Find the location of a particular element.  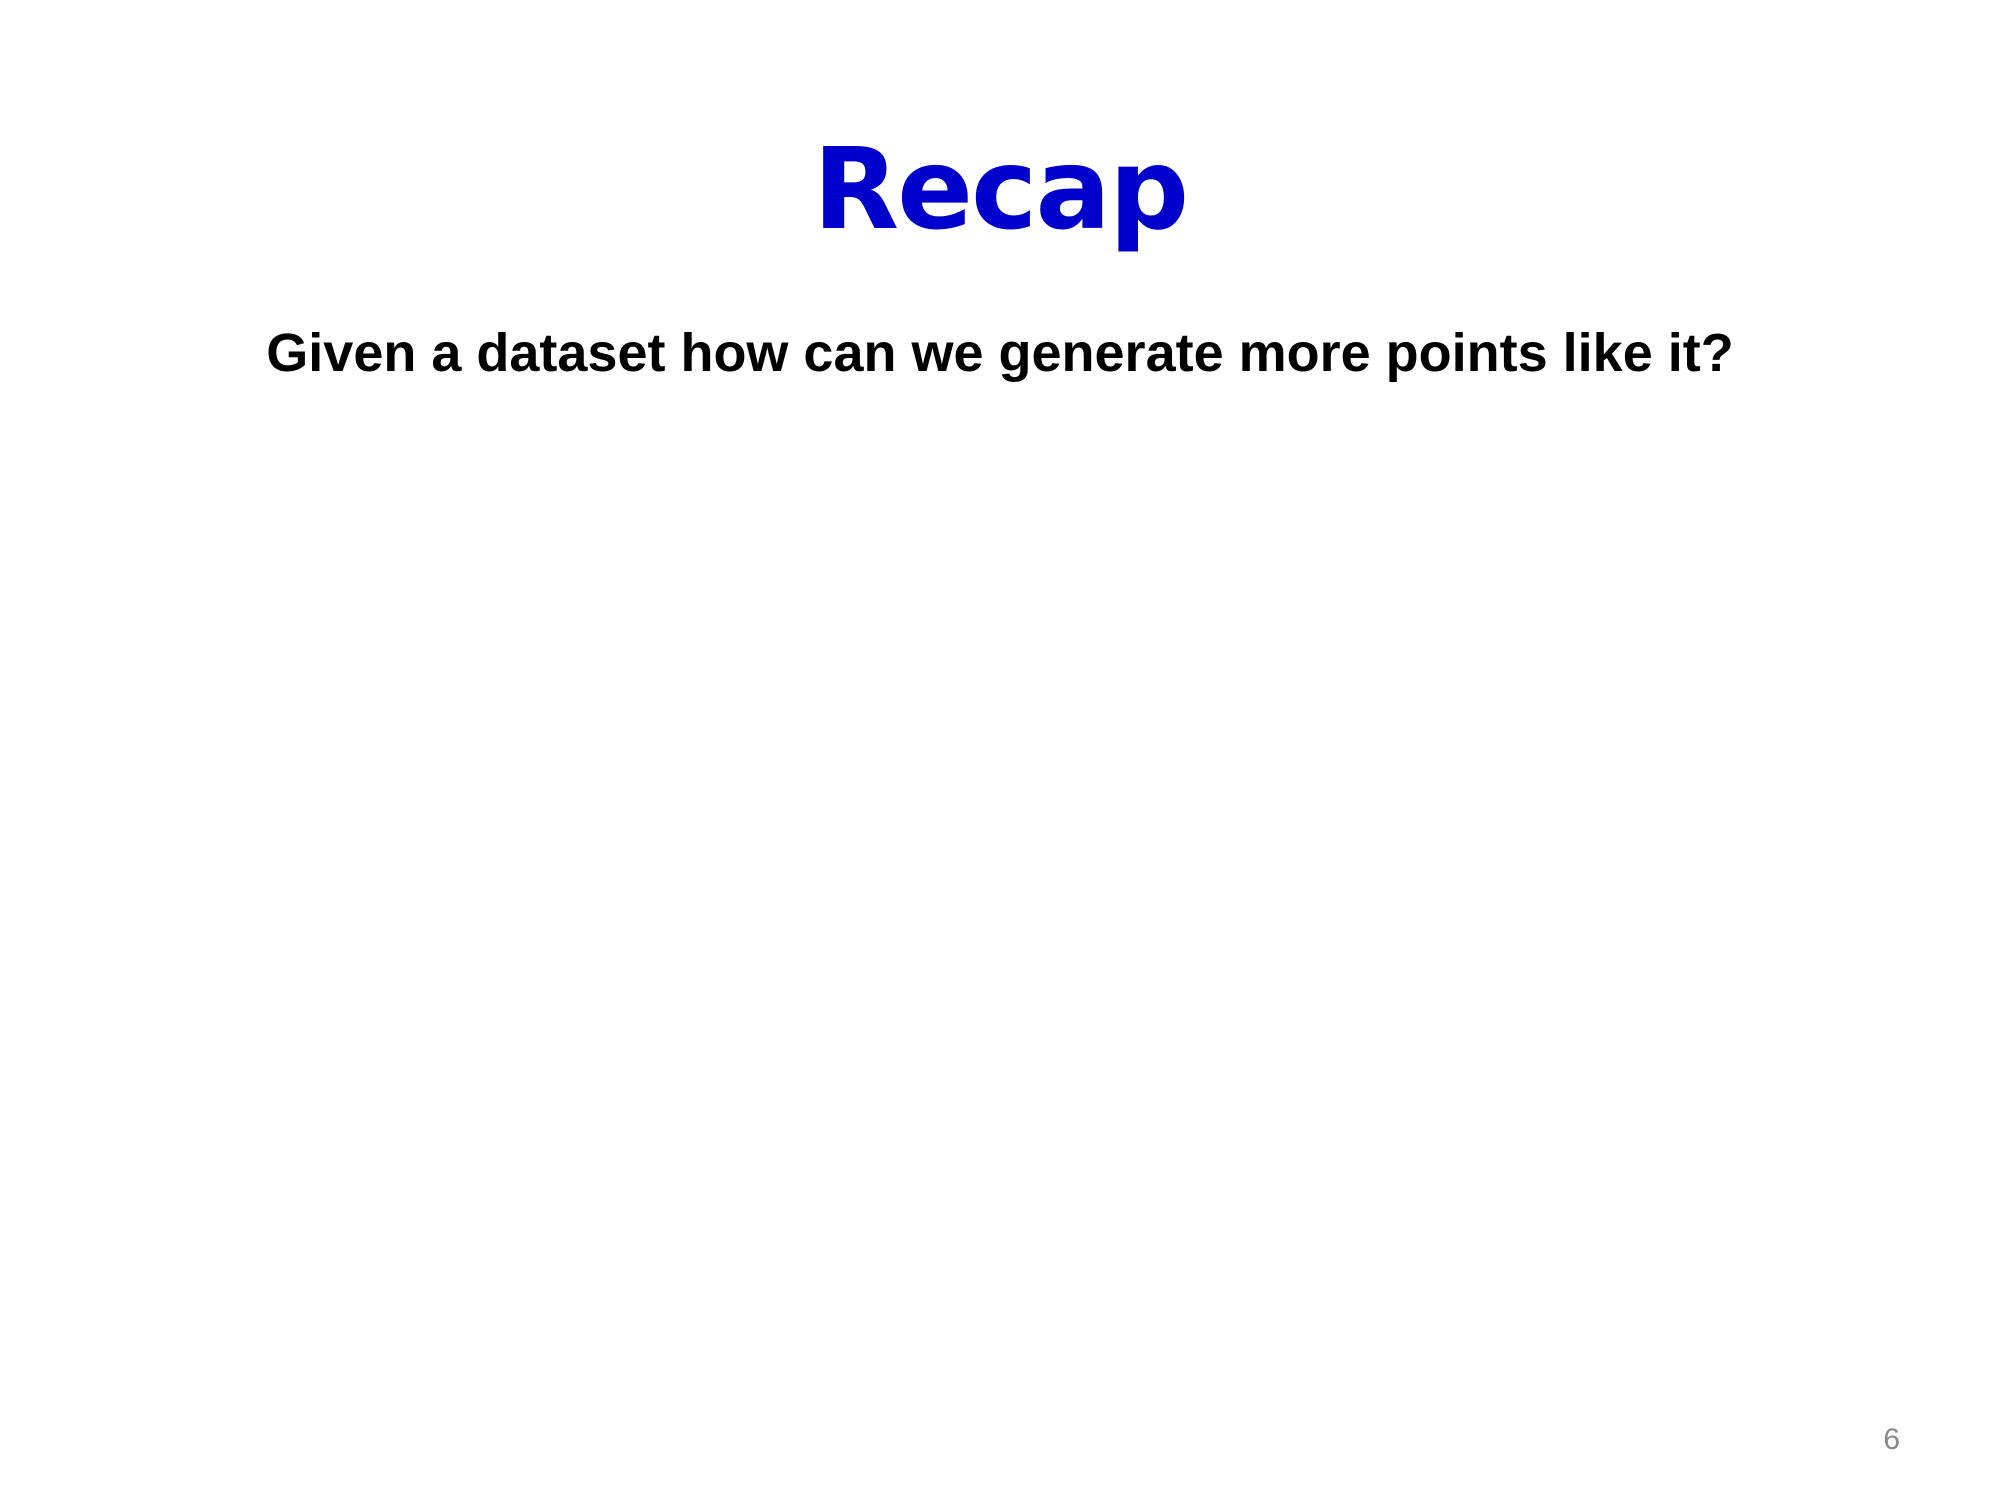

page-number: 6 is located at coordinates (1891, 1439).